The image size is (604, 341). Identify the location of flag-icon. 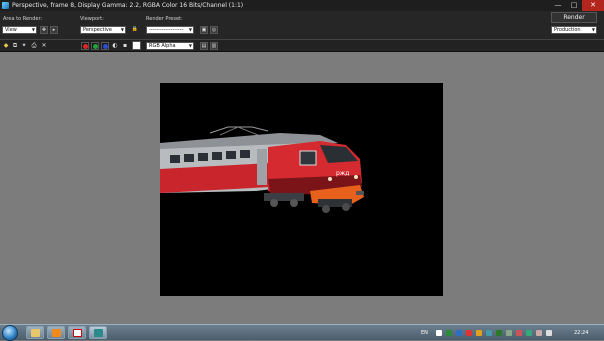
(539, 333).